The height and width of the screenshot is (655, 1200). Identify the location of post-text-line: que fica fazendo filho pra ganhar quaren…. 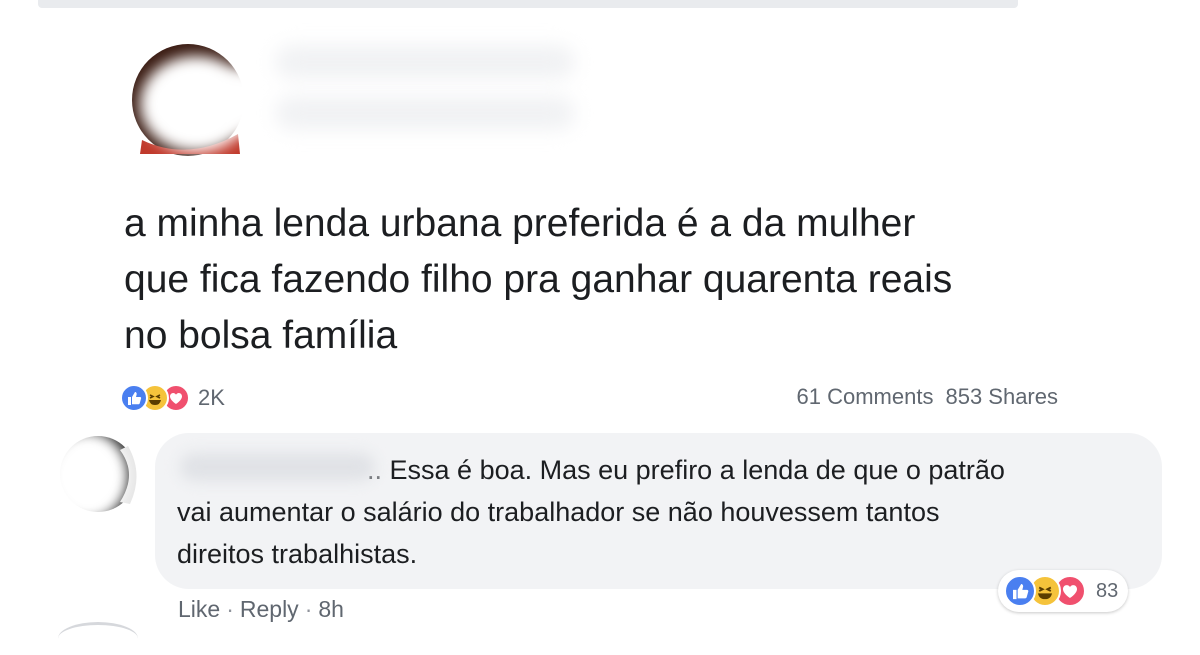
(538, 279).